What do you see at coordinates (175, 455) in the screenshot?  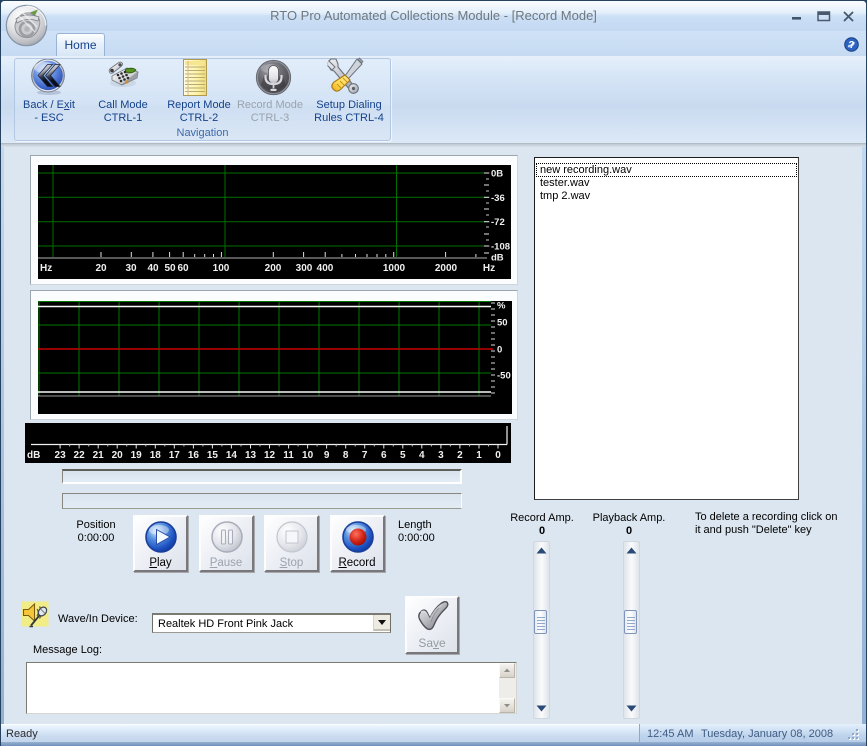 I see `svg-text: 17` at bounding box center [175, 455].